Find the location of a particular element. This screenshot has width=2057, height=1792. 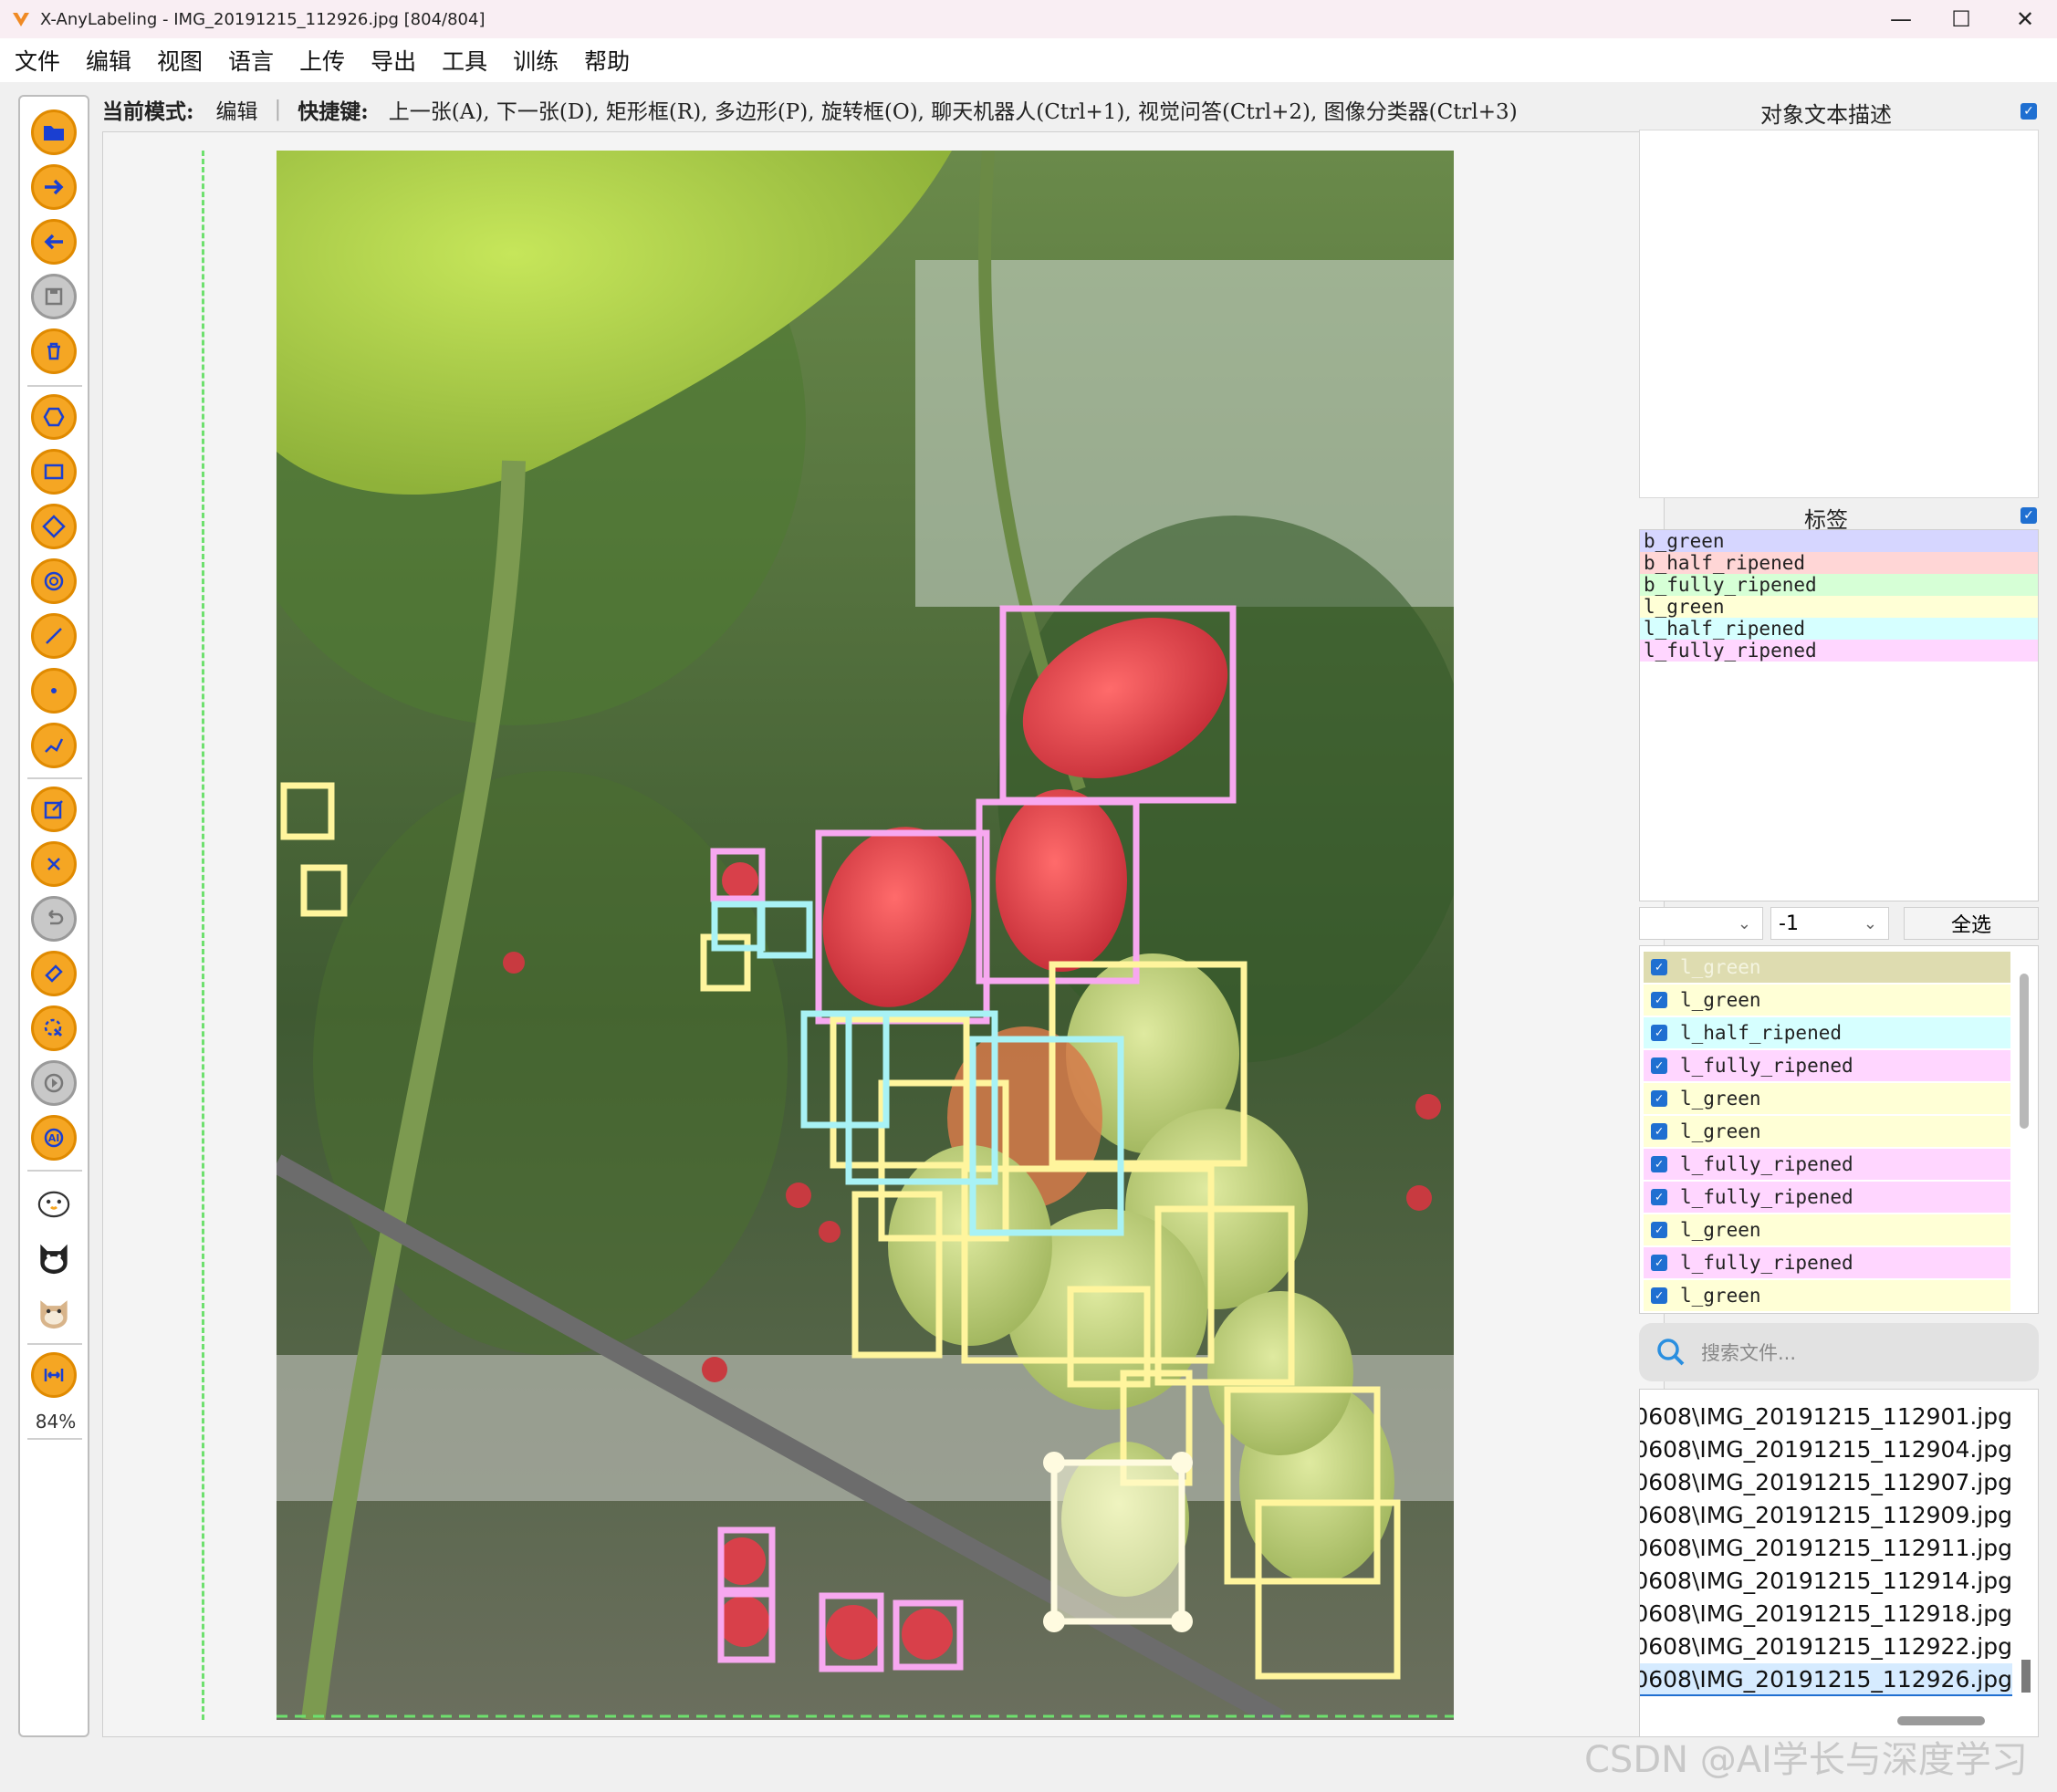

description-toggle-checkbox: ✓ is located at coordinates (2029, 111).